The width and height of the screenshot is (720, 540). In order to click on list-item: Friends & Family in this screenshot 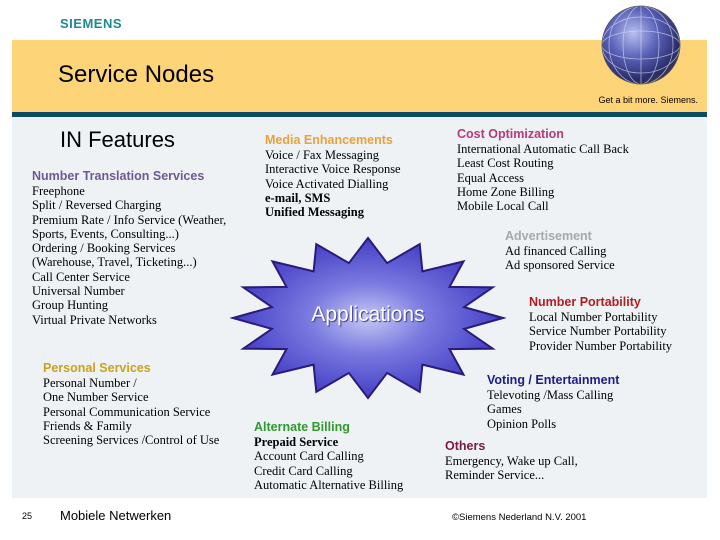, I will do `click(87, 425)`.